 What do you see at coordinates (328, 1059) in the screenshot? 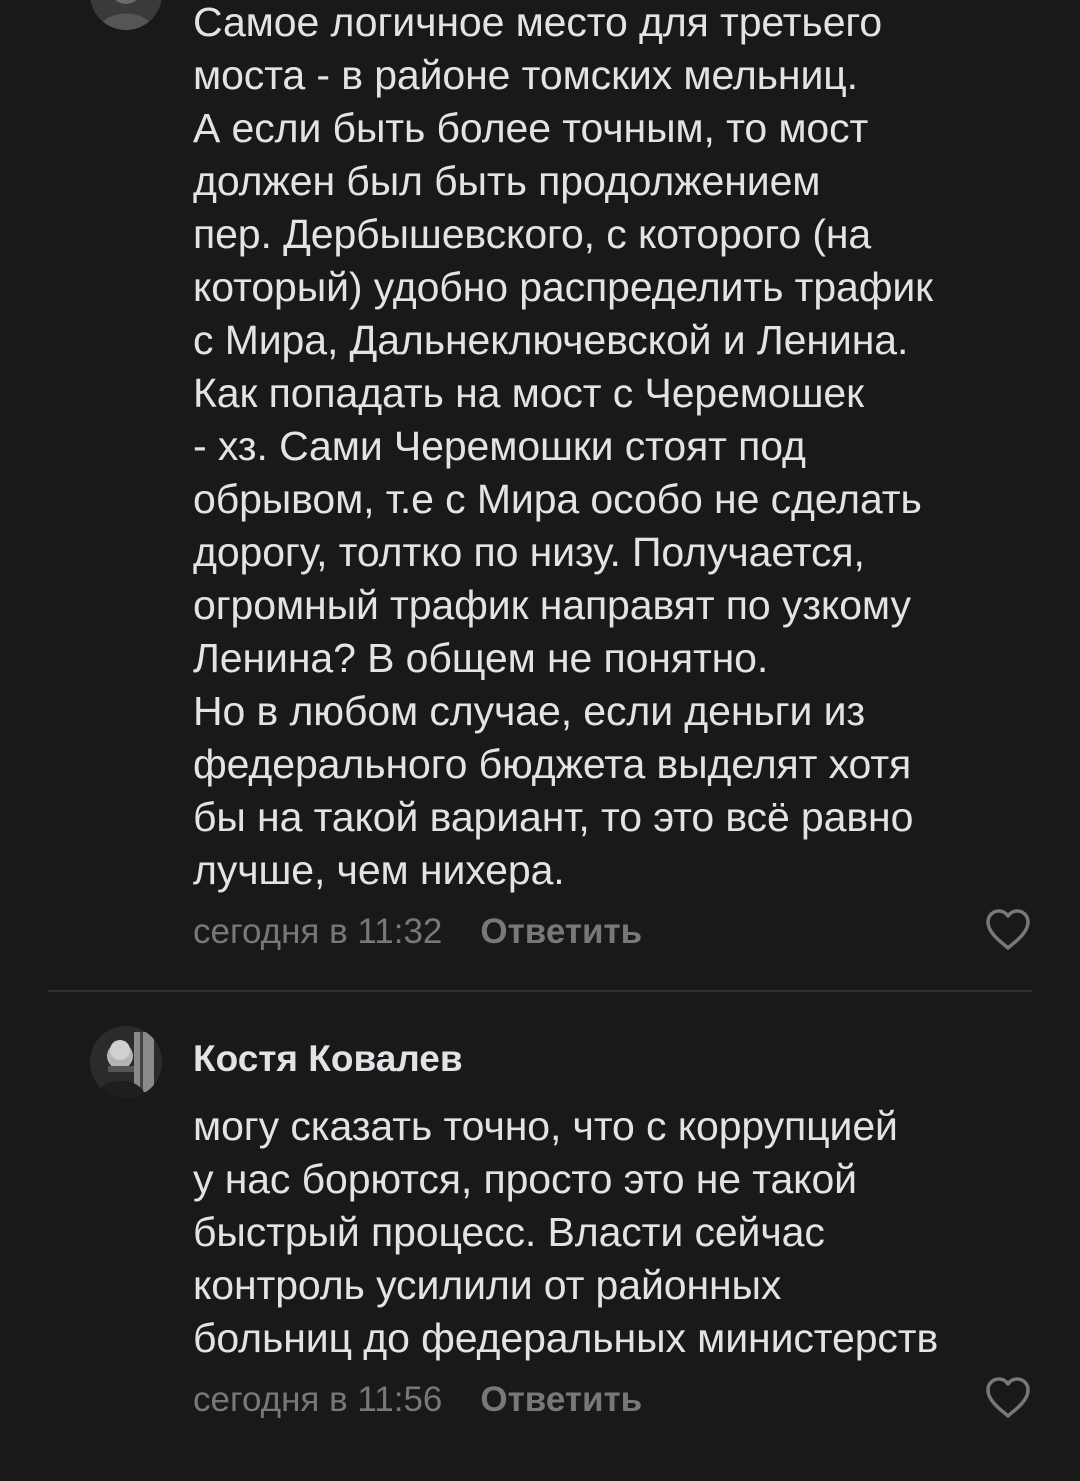
I see `comment-author: Костя Ковалев` at bounding box center [328, 1059].